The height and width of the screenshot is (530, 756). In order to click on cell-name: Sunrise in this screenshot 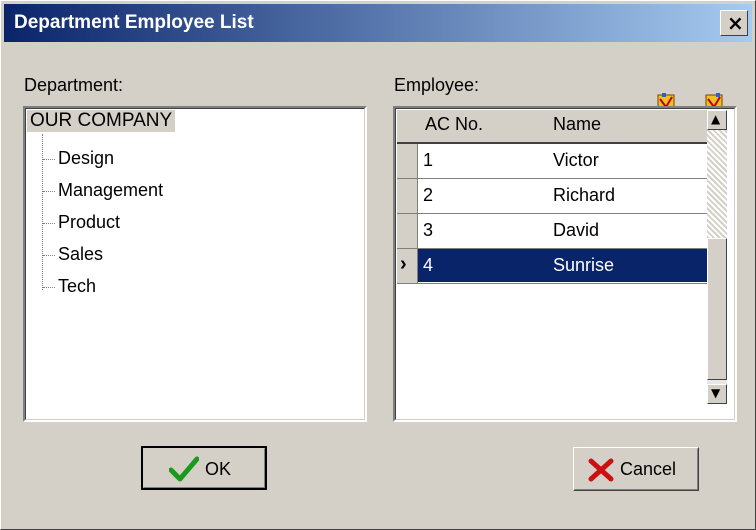, I will do `click(584, 265)`.